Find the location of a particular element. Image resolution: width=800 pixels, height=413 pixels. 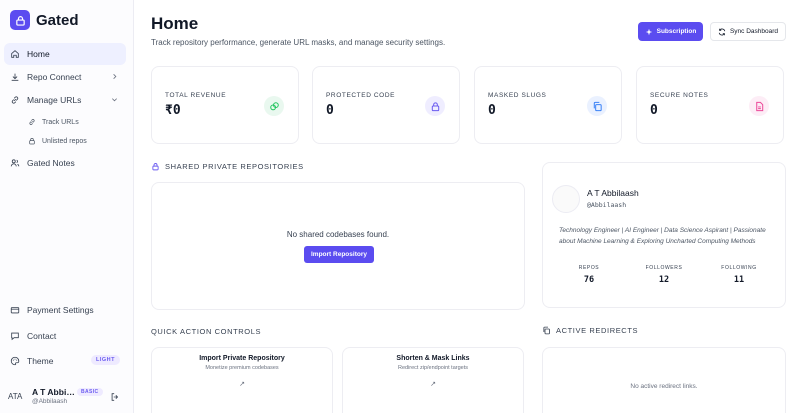

quick-action-desc: Redirect zip/endpoint targets is located at coordinates (432, 368).